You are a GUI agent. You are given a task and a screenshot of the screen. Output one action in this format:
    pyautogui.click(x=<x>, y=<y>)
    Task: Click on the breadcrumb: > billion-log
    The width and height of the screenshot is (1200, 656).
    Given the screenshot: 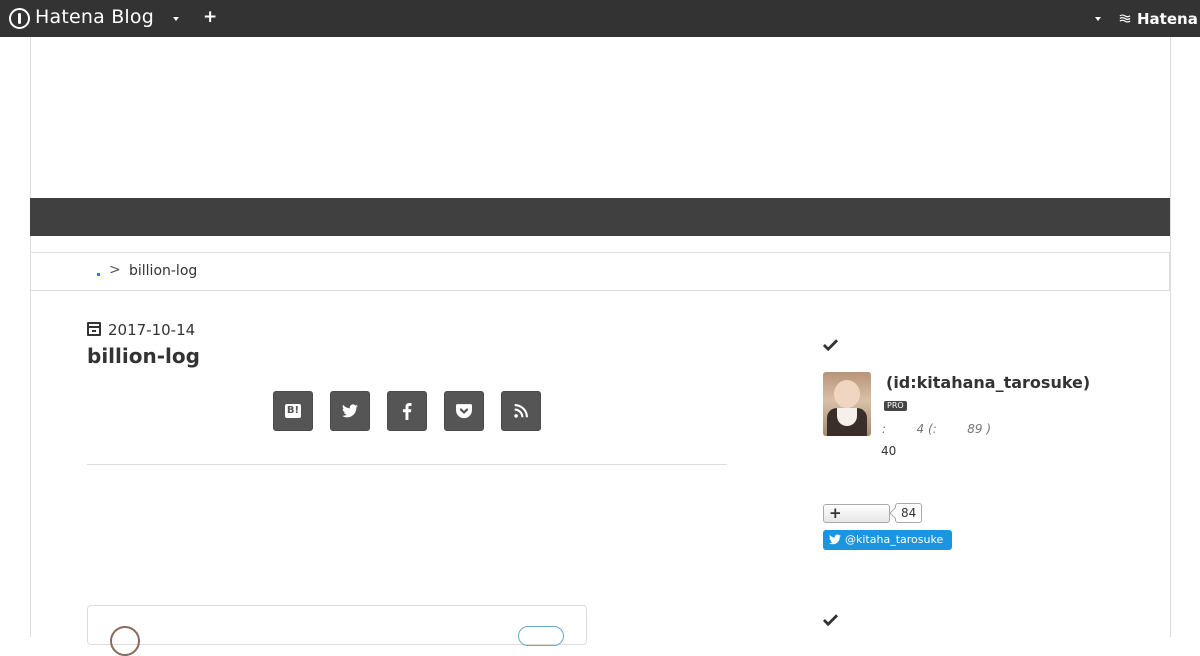 What is the action you would take?
    pyautogui.click(x=600, y=271)
    